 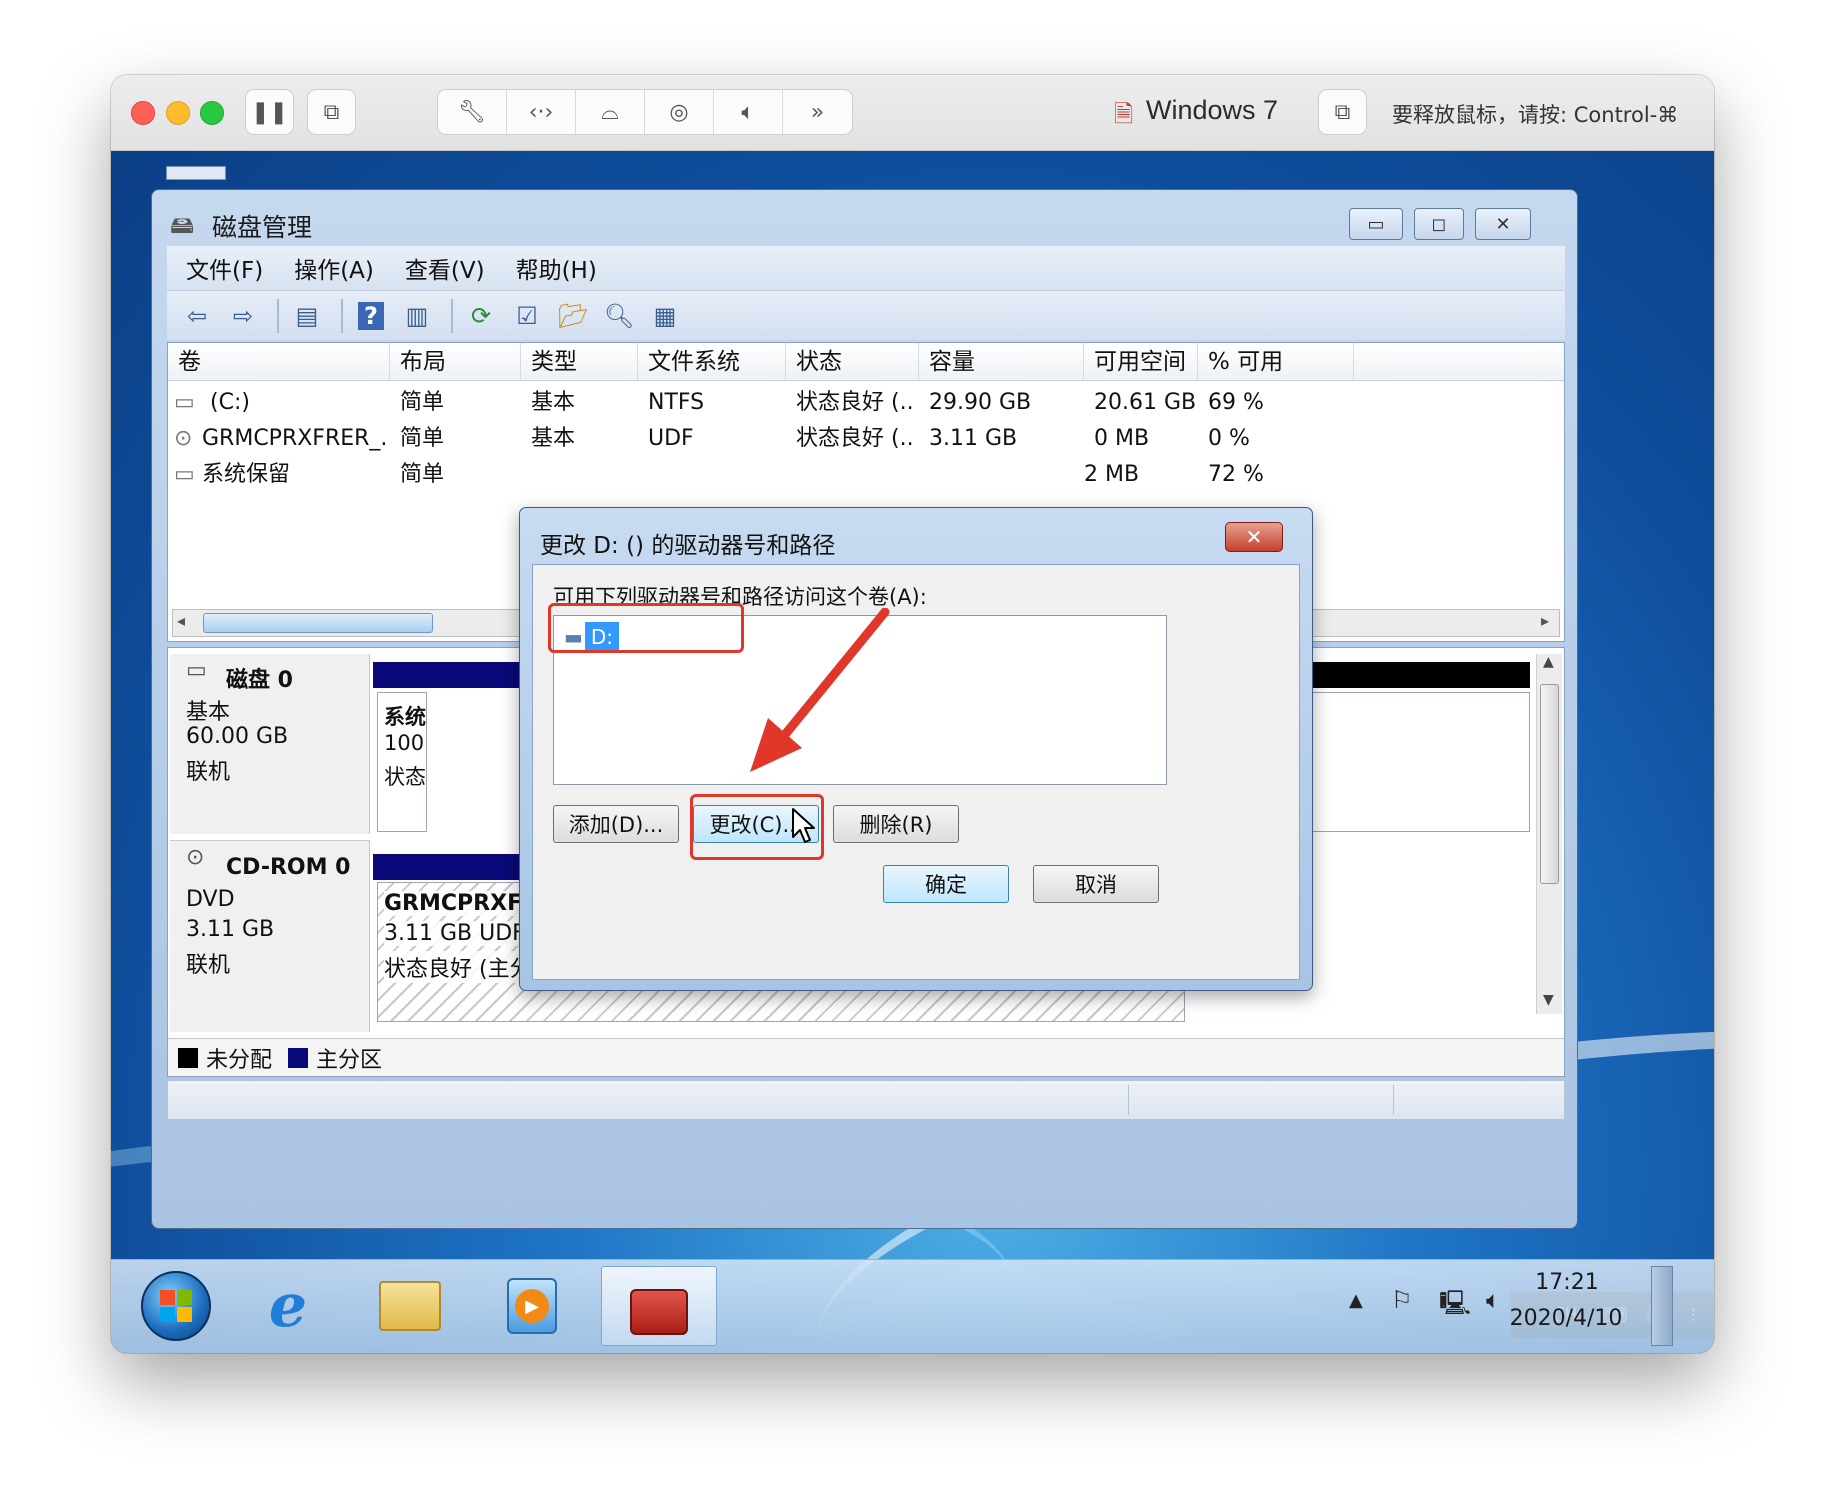 What do you see at coordinates (579, 362) in the screenshot?
I see `column-type: 类型` at bounding box center [579, 362].